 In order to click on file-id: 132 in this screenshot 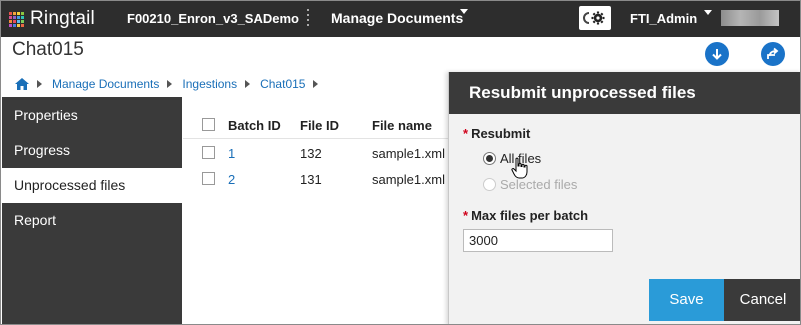, I will do `click(311, 153)`.